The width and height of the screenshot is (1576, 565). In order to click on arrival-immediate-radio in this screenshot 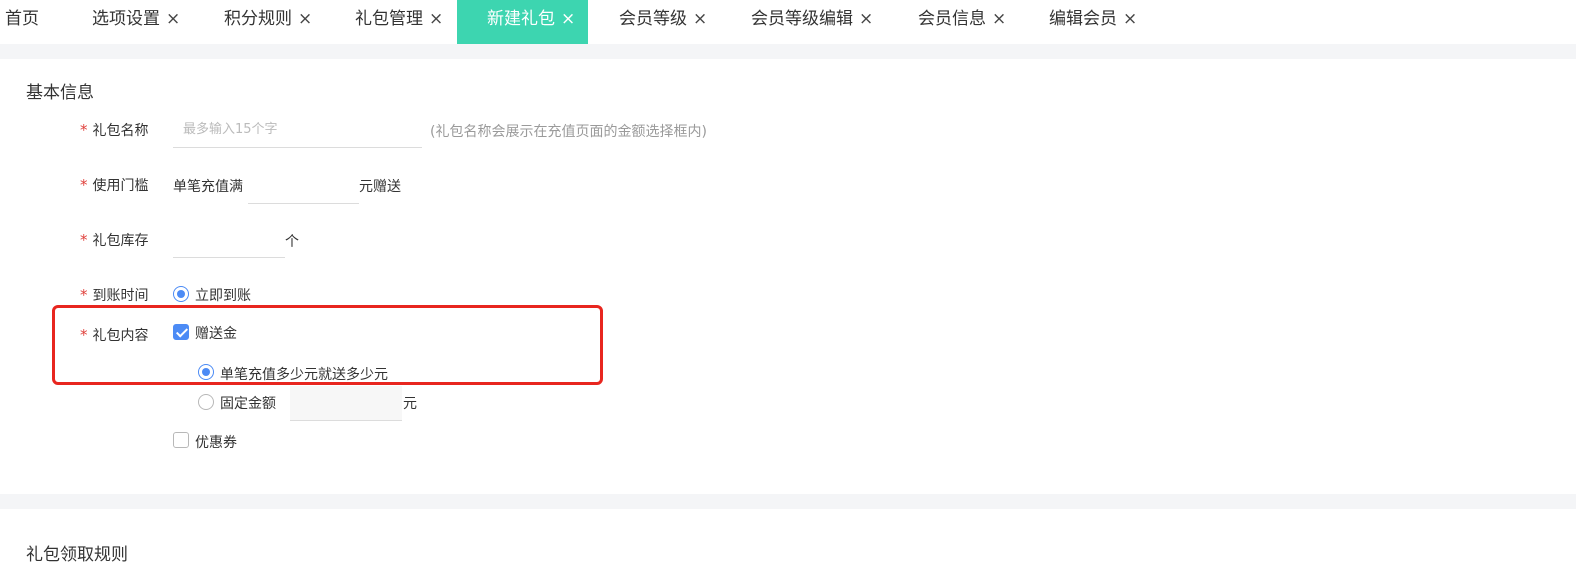, I will do `click(181, 294)`.